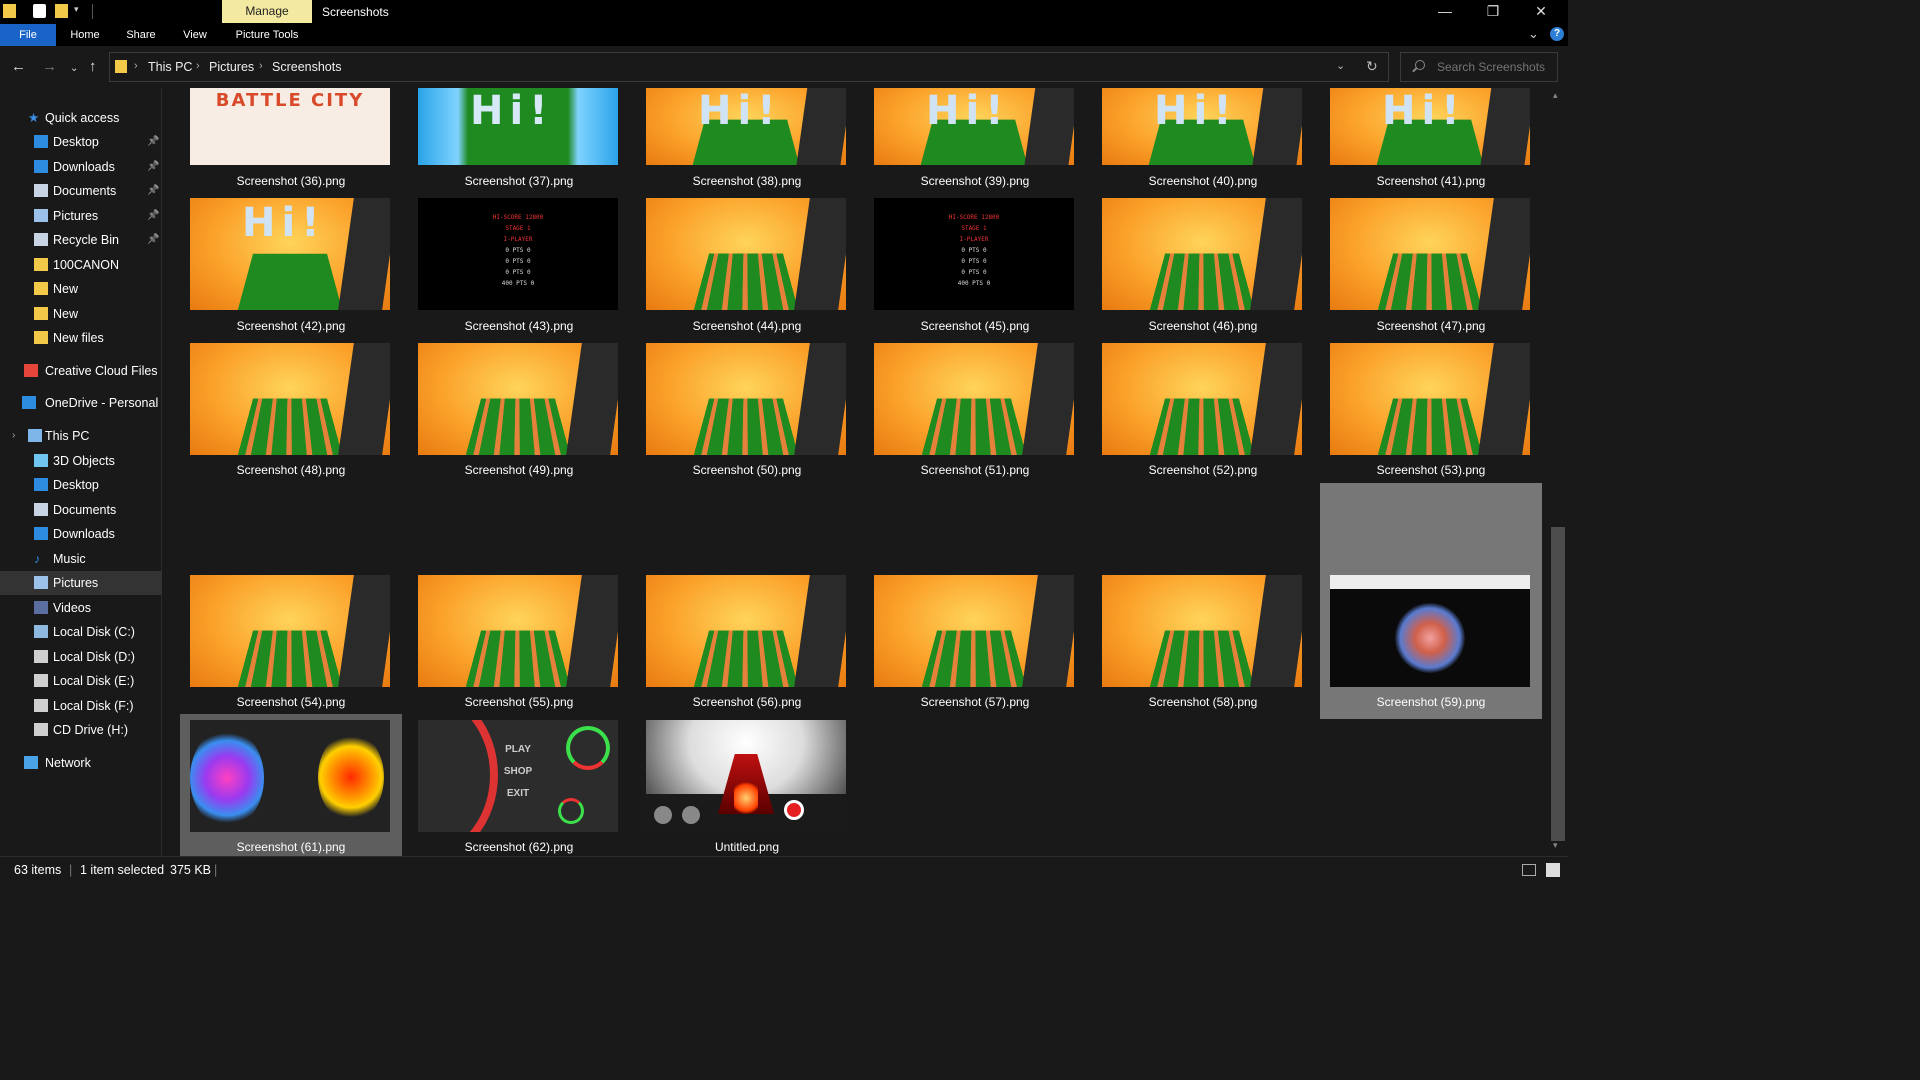 This screenshot has width=1920, height=1080. Describe the element at coordinates (747, 410) in the screenshot. I see `file-item: Screenshot (50).png` at that location.